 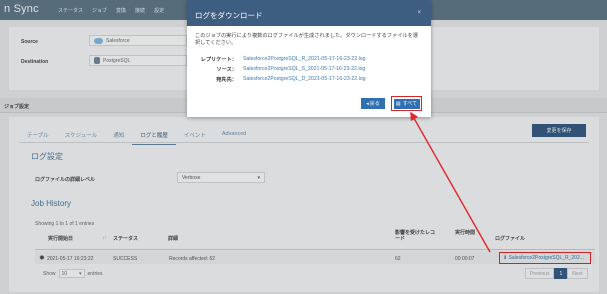 I want to click on close-icon: ×, so click(x=419, y=13).